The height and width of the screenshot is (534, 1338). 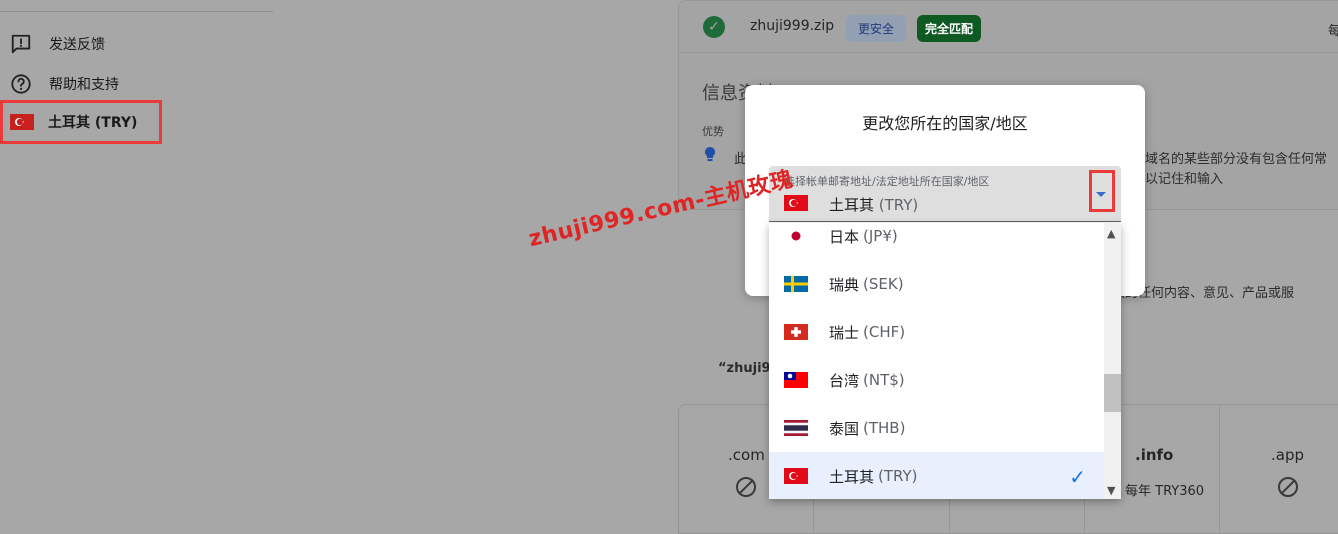 What do you see at coordinates (136, 84) in the screenshot?
I see `sidebar-item-help: 帮助和支持` at bounding box center [136, 84].